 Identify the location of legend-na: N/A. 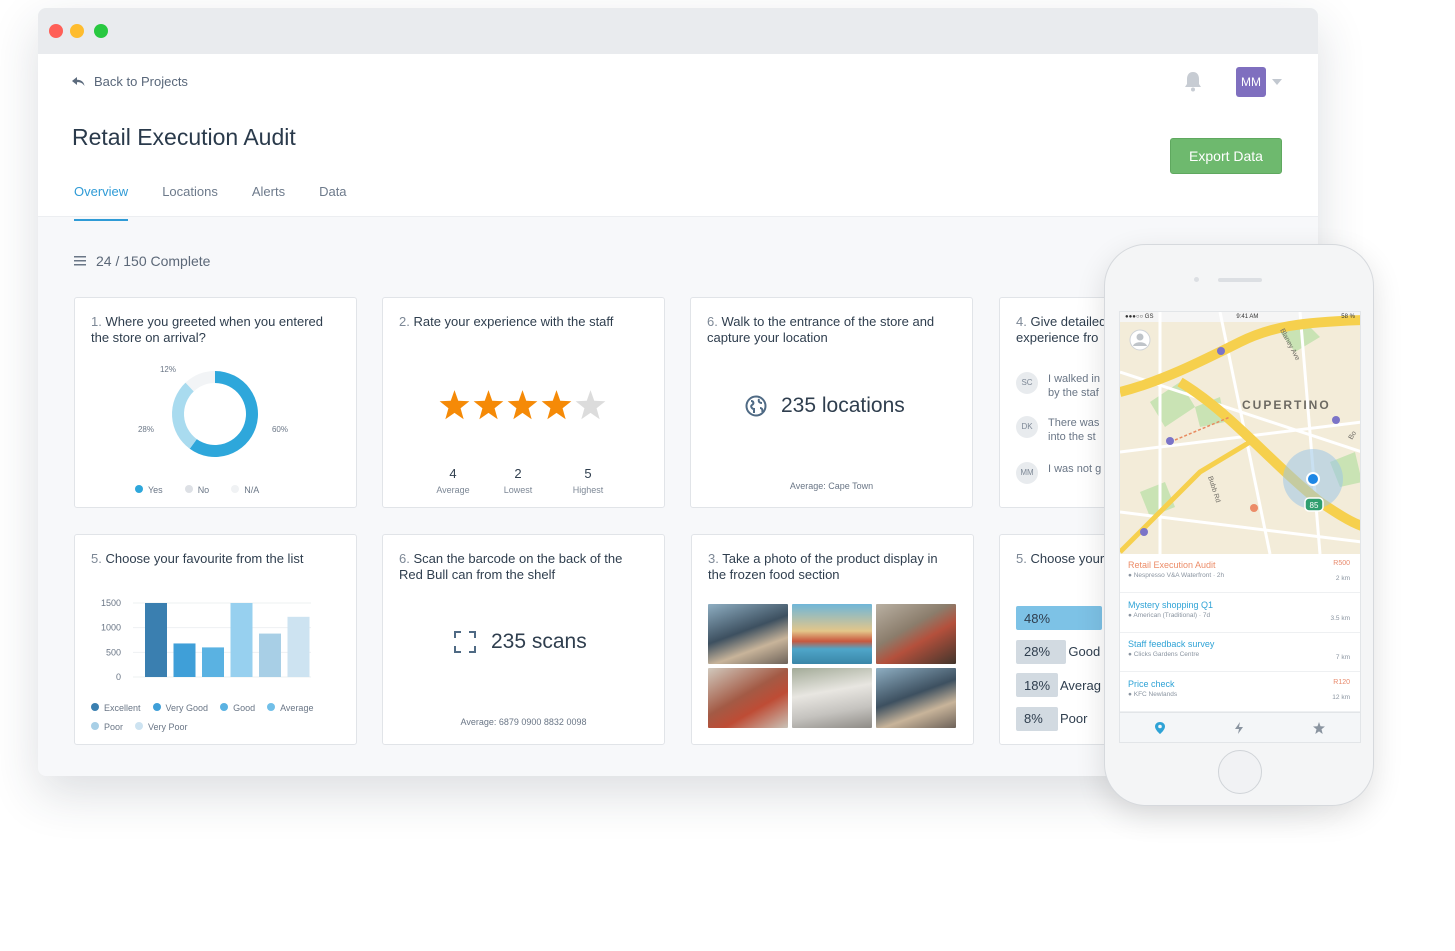
(252, 490).